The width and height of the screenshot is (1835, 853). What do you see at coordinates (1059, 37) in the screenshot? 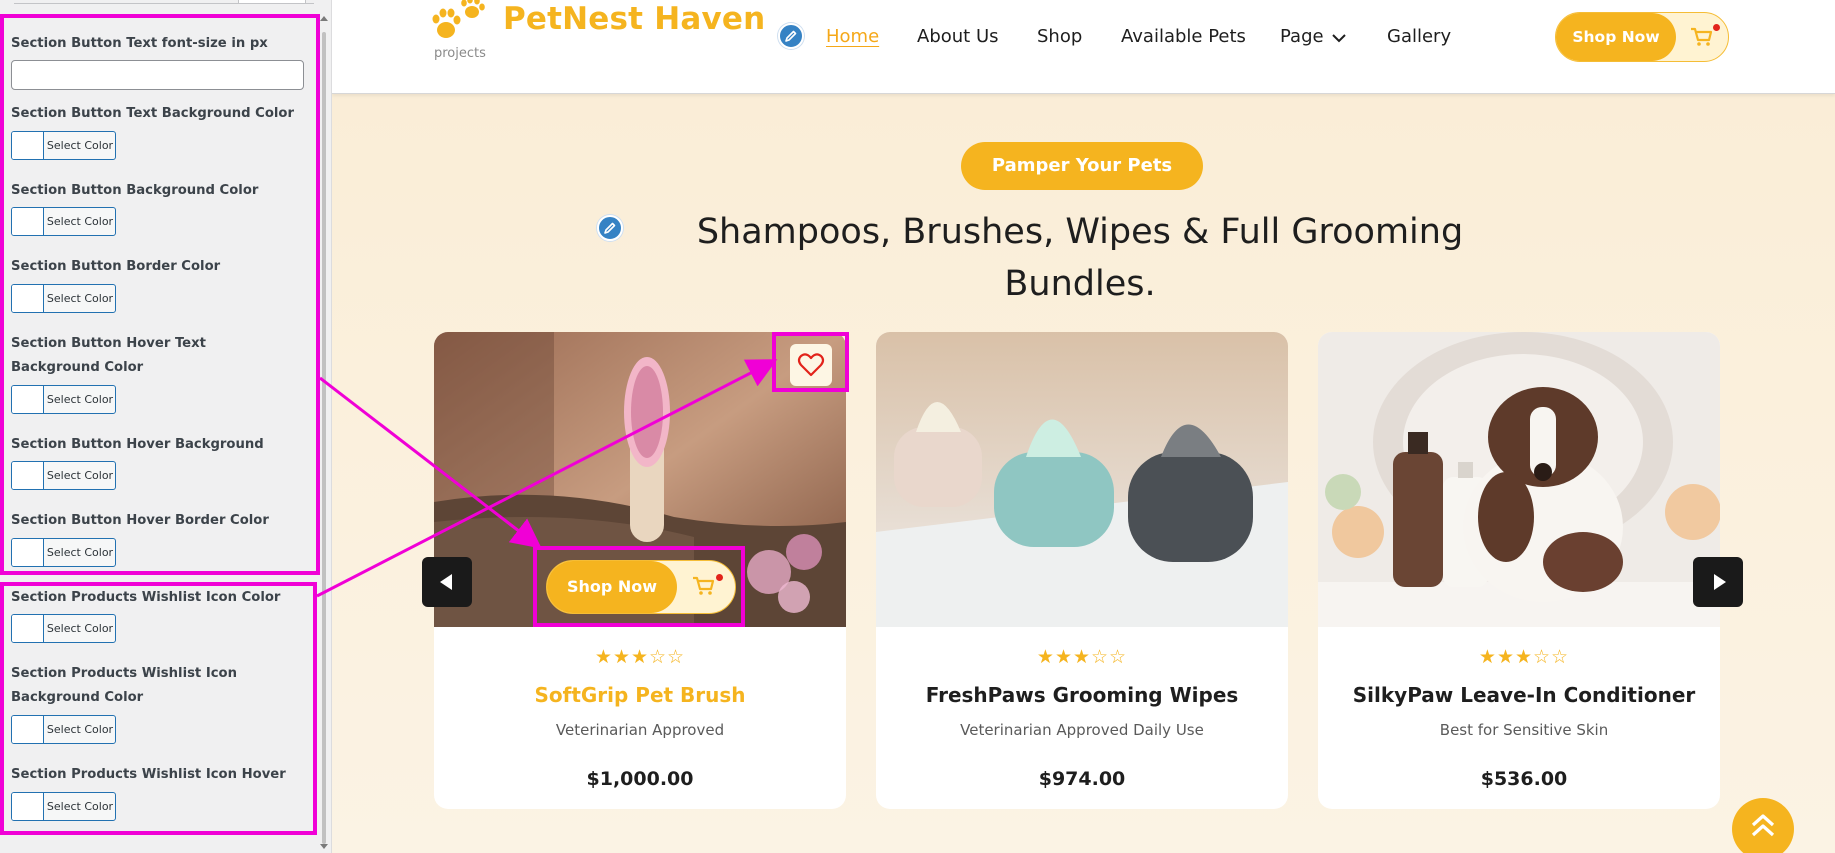
I see `nav-shop: Shop` at bounding box center [1059, 37].